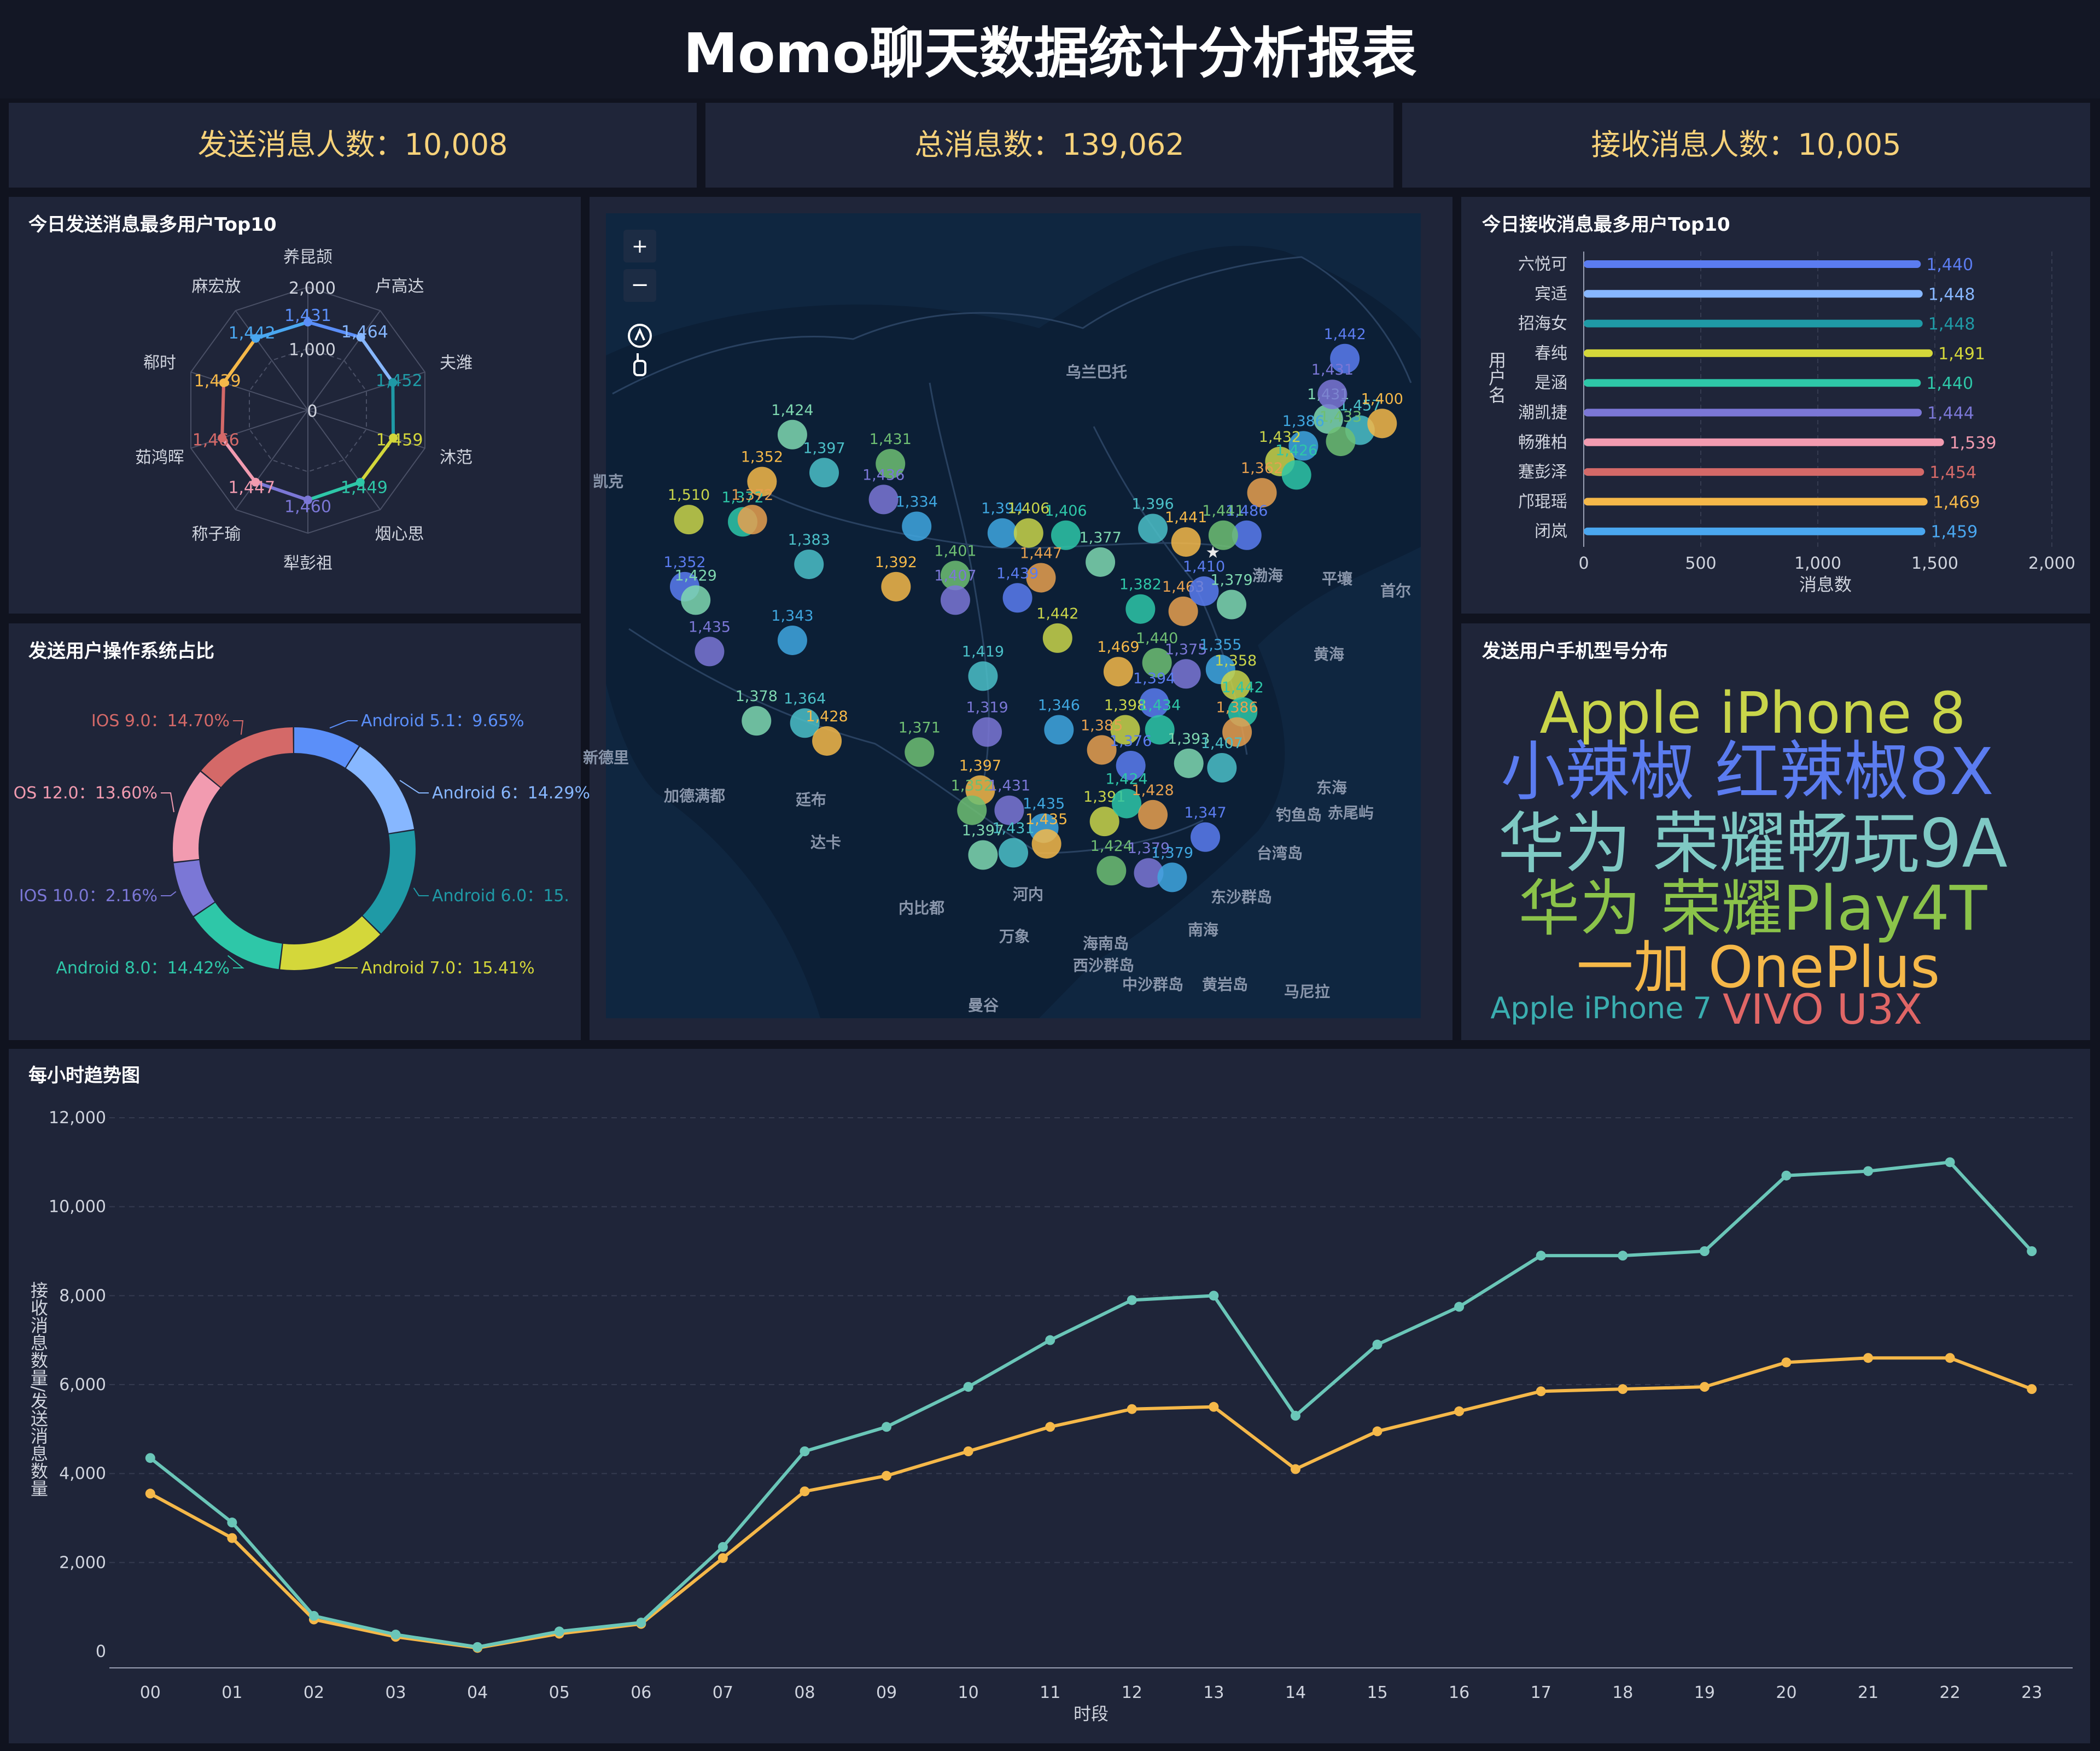  I want to click on svg-text: 接收消息人数：10,005, so click(1746, 144).